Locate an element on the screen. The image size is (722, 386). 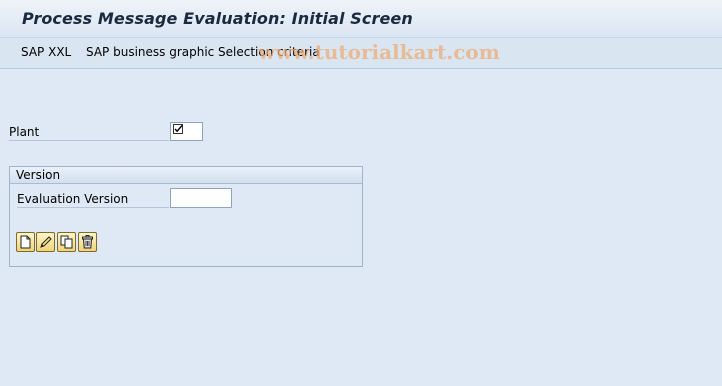
change-button is located at coordinates (45, 242).